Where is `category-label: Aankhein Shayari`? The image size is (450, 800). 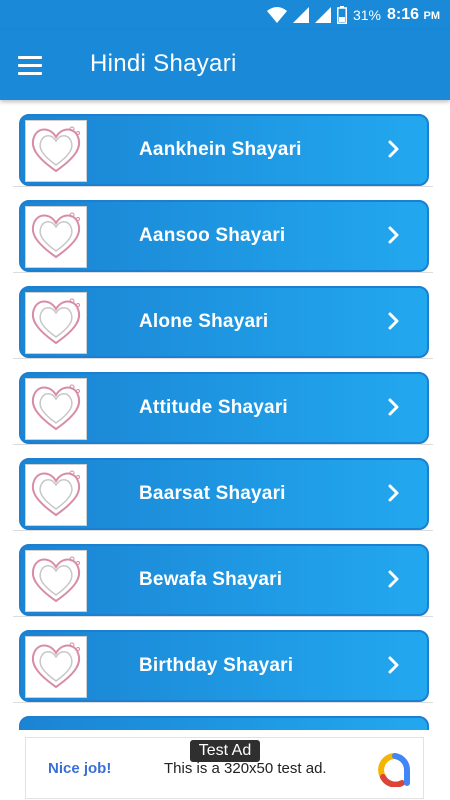 category-label: Aankhein Shayari is located at coordinates (220, 149).